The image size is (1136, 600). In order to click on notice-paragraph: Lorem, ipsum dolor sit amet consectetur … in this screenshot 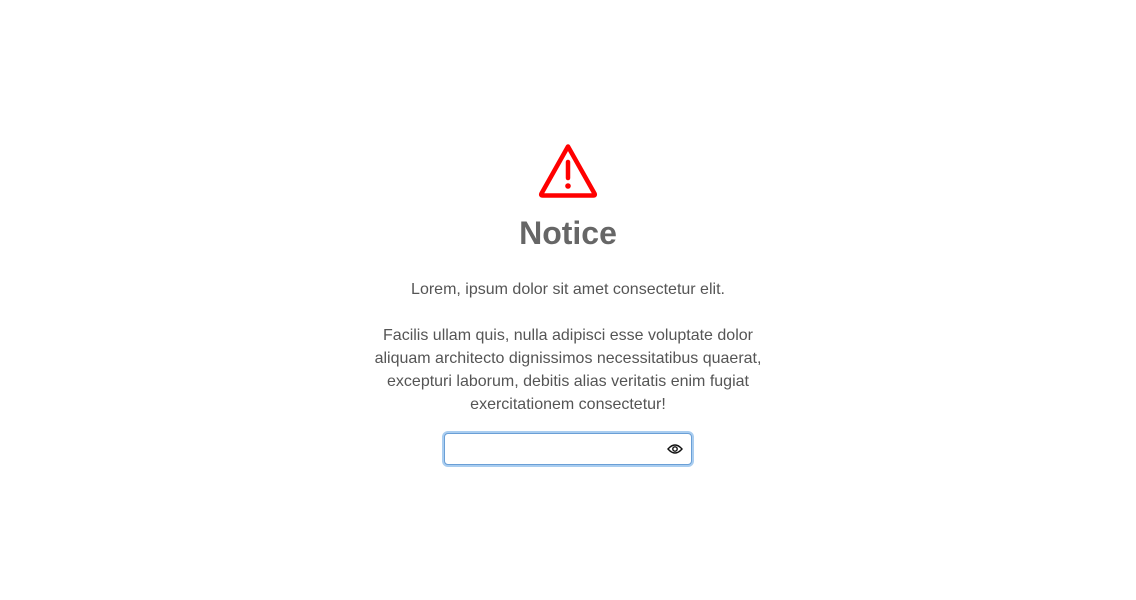, I will do `click(568, 289)`.